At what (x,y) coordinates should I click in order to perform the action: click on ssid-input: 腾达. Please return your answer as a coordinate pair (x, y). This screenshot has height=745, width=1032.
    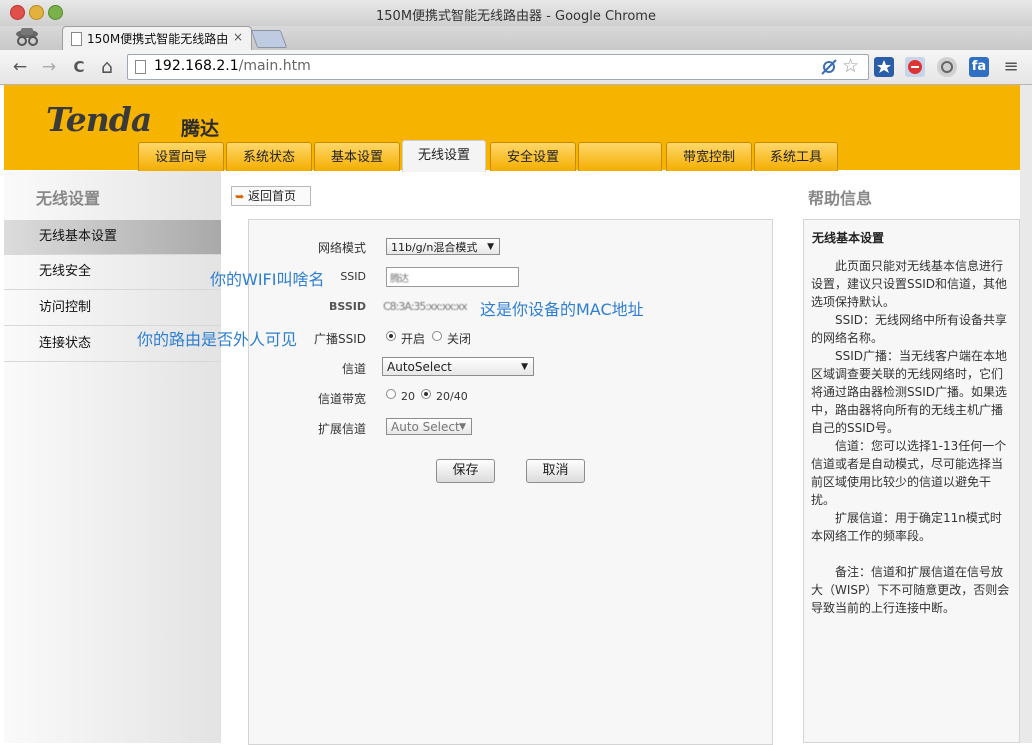
    Looking at the image, I should click on (452, 277).